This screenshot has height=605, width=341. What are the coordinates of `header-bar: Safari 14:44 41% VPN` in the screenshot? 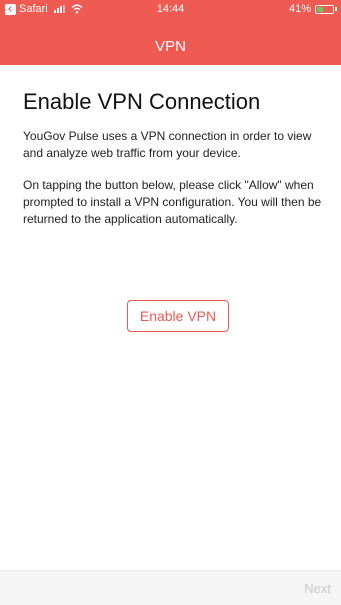 It's located at (170, 32).